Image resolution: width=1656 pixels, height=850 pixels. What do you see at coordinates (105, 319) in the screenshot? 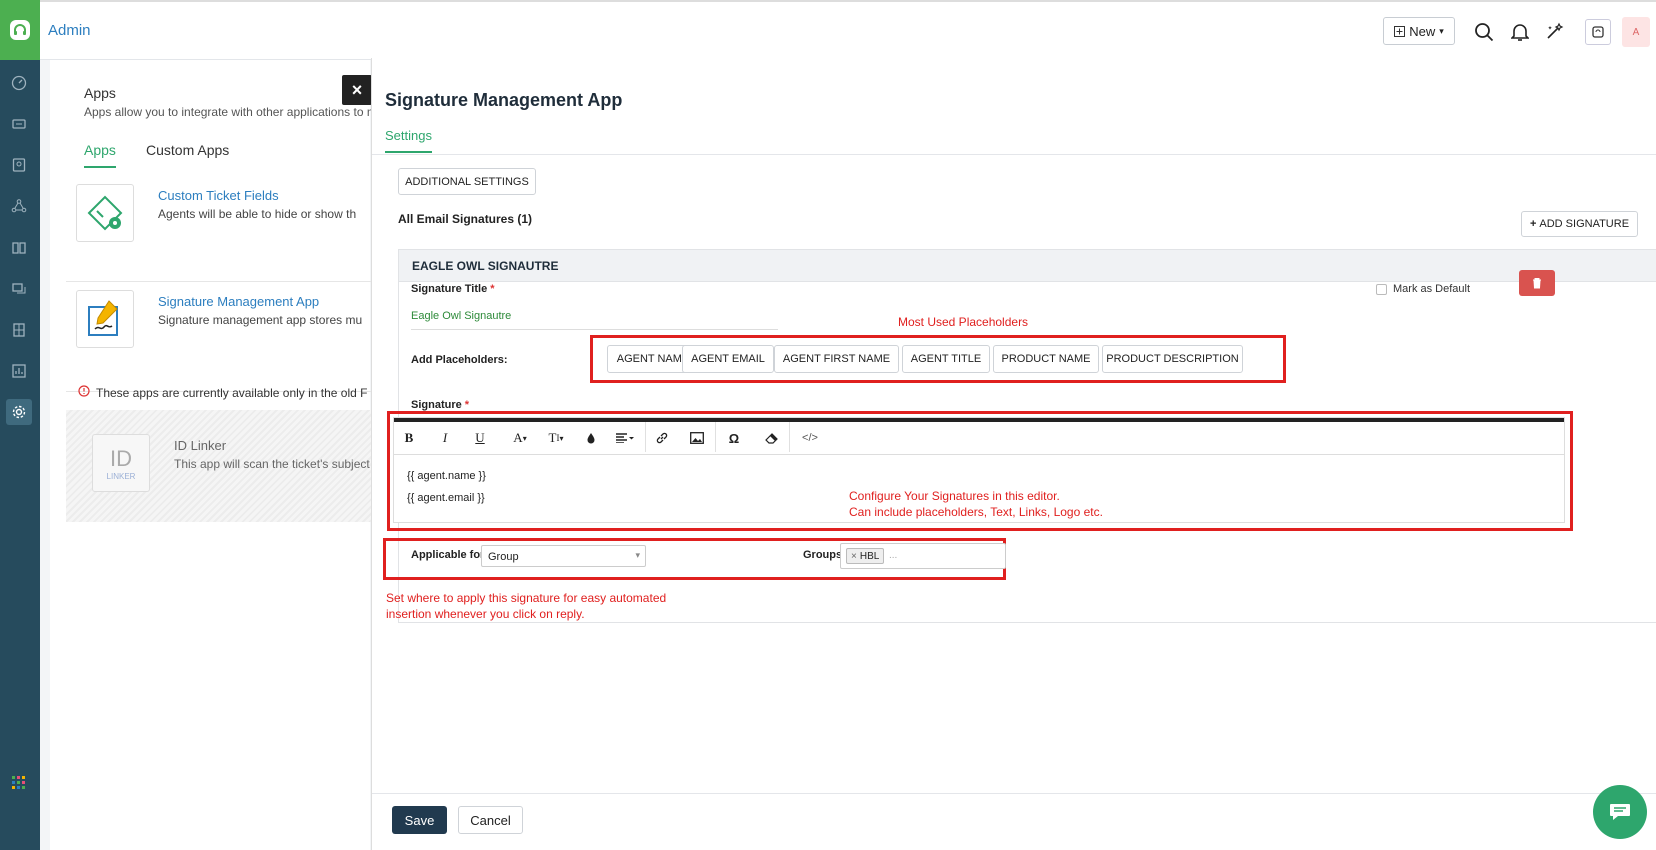
I see `signature-pen-icon` at bounding box center [105, 319].